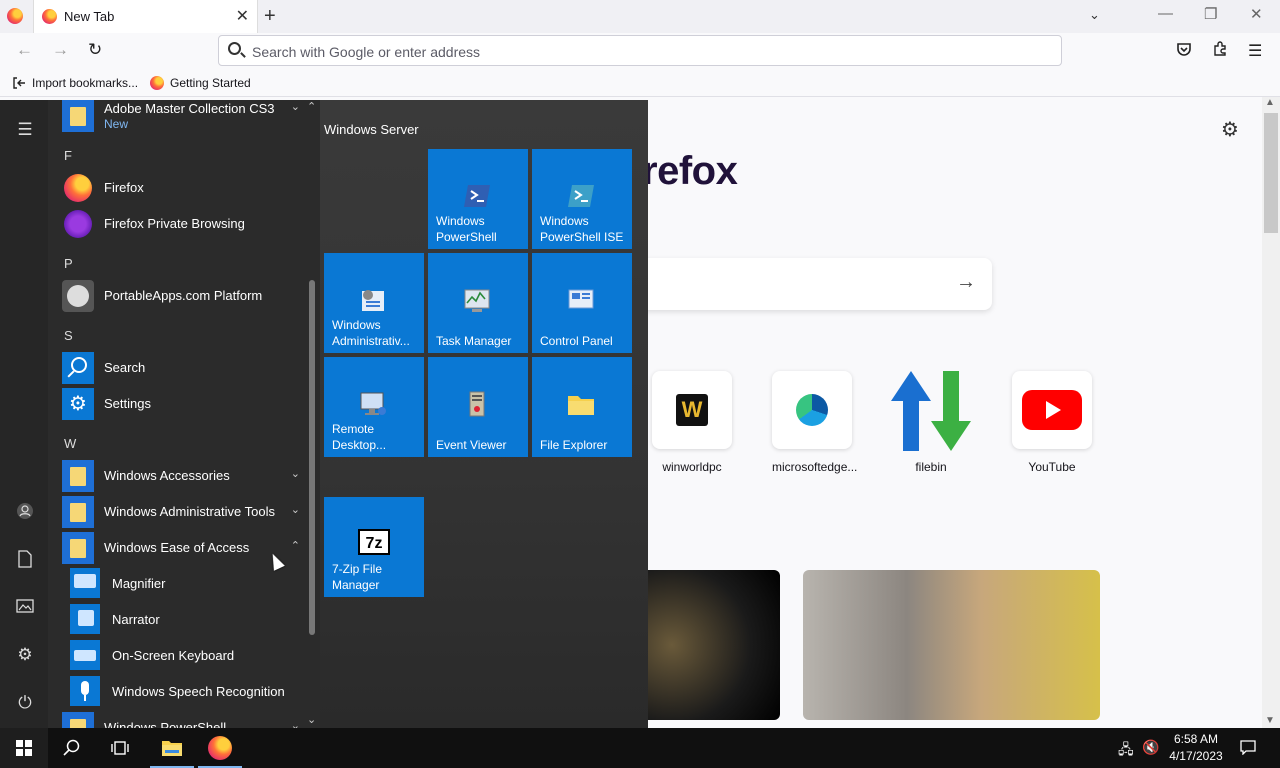 Image resolution: width=1280 pixels, height=768 pixels. What do you see at coordinates (582, 407) in the screenshot?
I see `tile-file-explorer: File Explorer` at bounding box center [582, 407].